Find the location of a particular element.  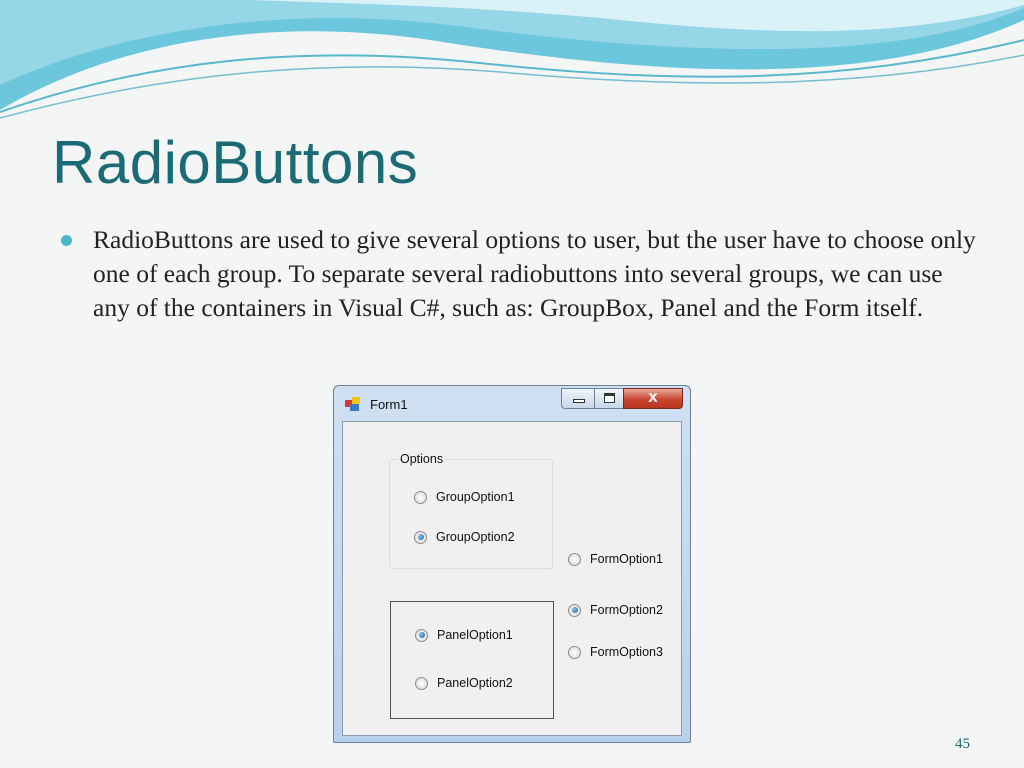

radio-label: GroupOption2 is located at coordinates (475, 537).